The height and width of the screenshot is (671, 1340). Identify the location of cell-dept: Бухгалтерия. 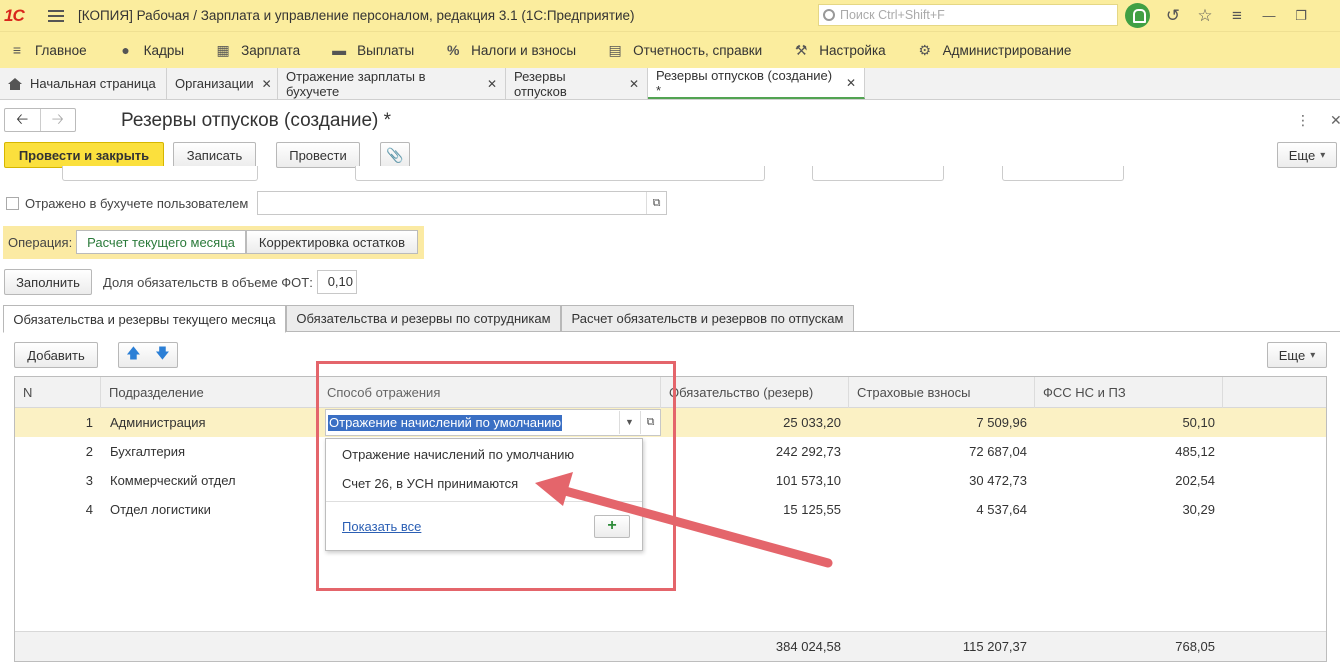
(148, 451).